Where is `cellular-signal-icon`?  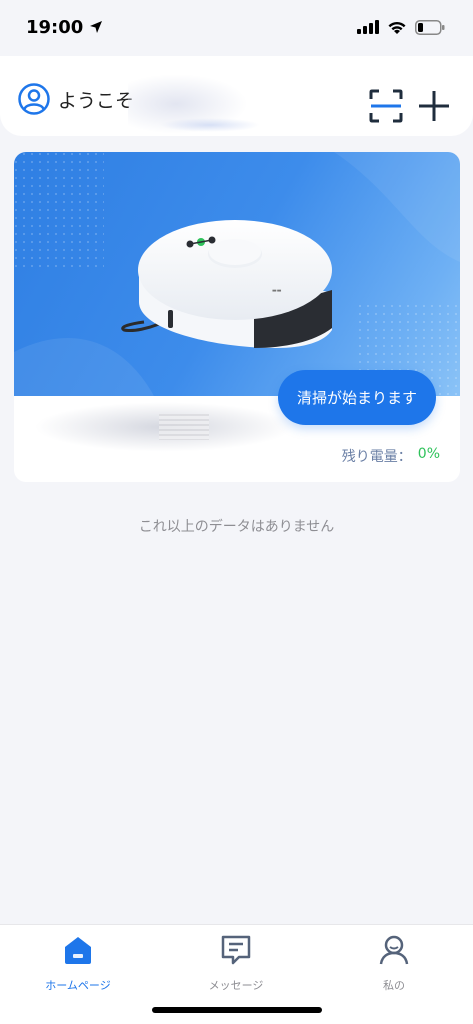 cellular-signal-icon is located at coordinates (368, 27).